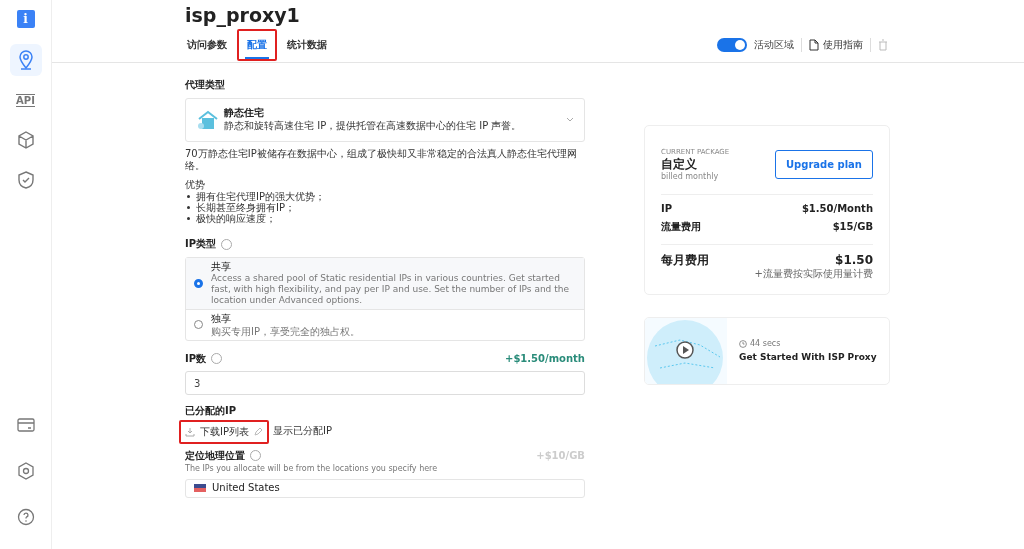 This screenshot has height=549, width=1024. I want to click on radio-option: 共享 Access a shared pool of Static residential IPs in various countries. Get started fast, with high flexibility, and pay per IP and use. Set the number of IPs and the location under Advanced options., so click(385, 283).